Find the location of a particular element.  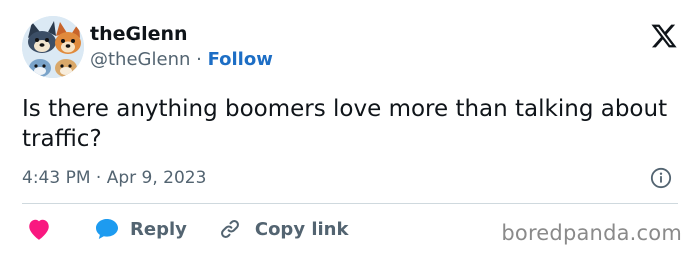

reply-button: Reply is located at coordinates (140, 229).